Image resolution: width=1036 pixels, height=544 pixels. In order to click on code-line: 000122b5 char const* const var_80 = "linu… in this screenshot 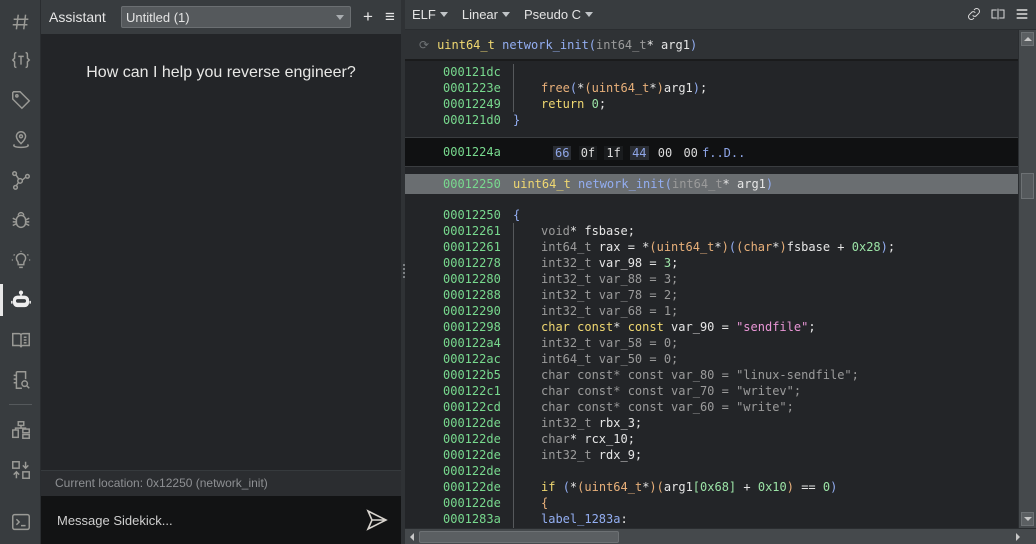, I will do `click(711, 375)`.